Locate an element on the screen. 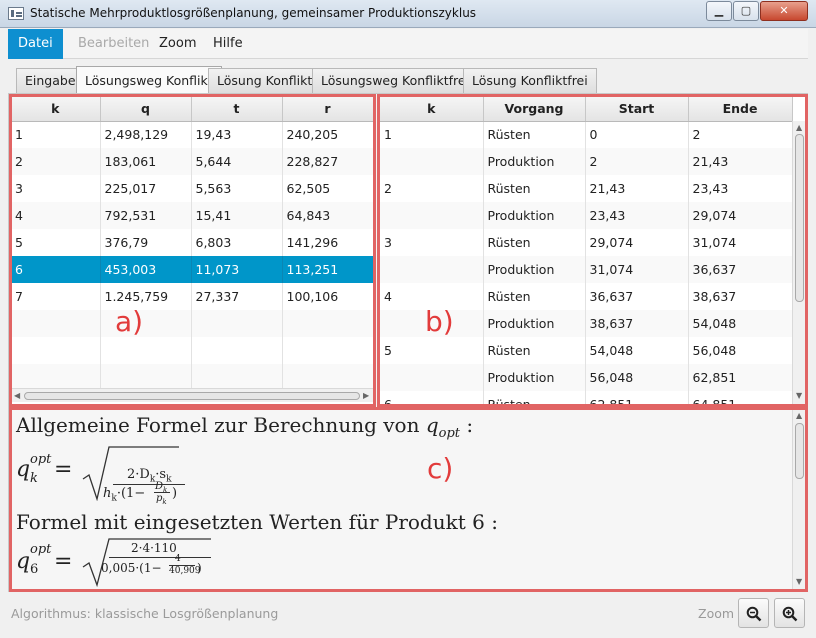  column-header-start: Start is located at coordinates (637, 109).